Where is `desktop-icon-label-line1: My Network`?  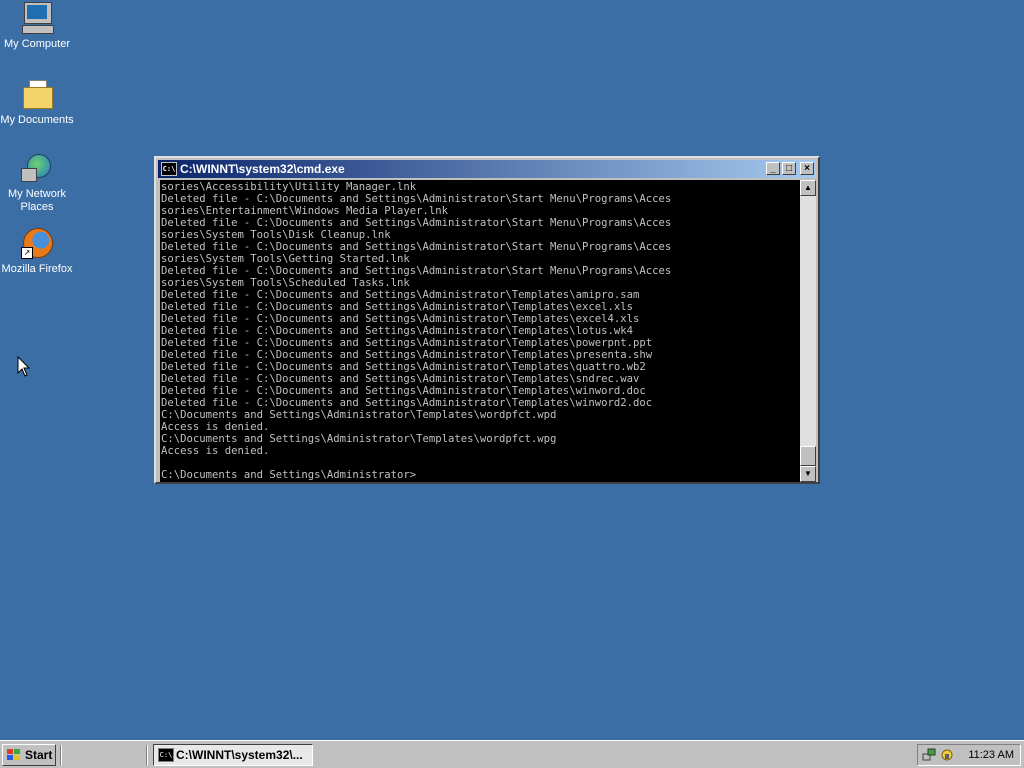
desktop-icon-label-line1: My Network is located at coordinates (37, 194).